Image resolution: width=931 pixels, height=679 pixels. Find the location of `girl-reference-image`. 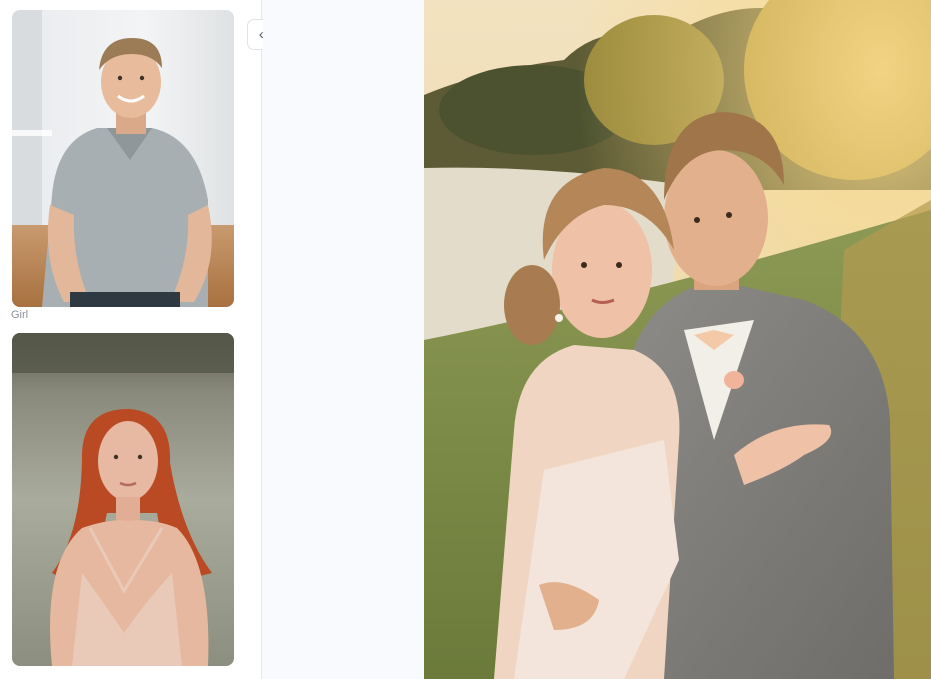

girl-reference-image is located at coordinates (123, 499).